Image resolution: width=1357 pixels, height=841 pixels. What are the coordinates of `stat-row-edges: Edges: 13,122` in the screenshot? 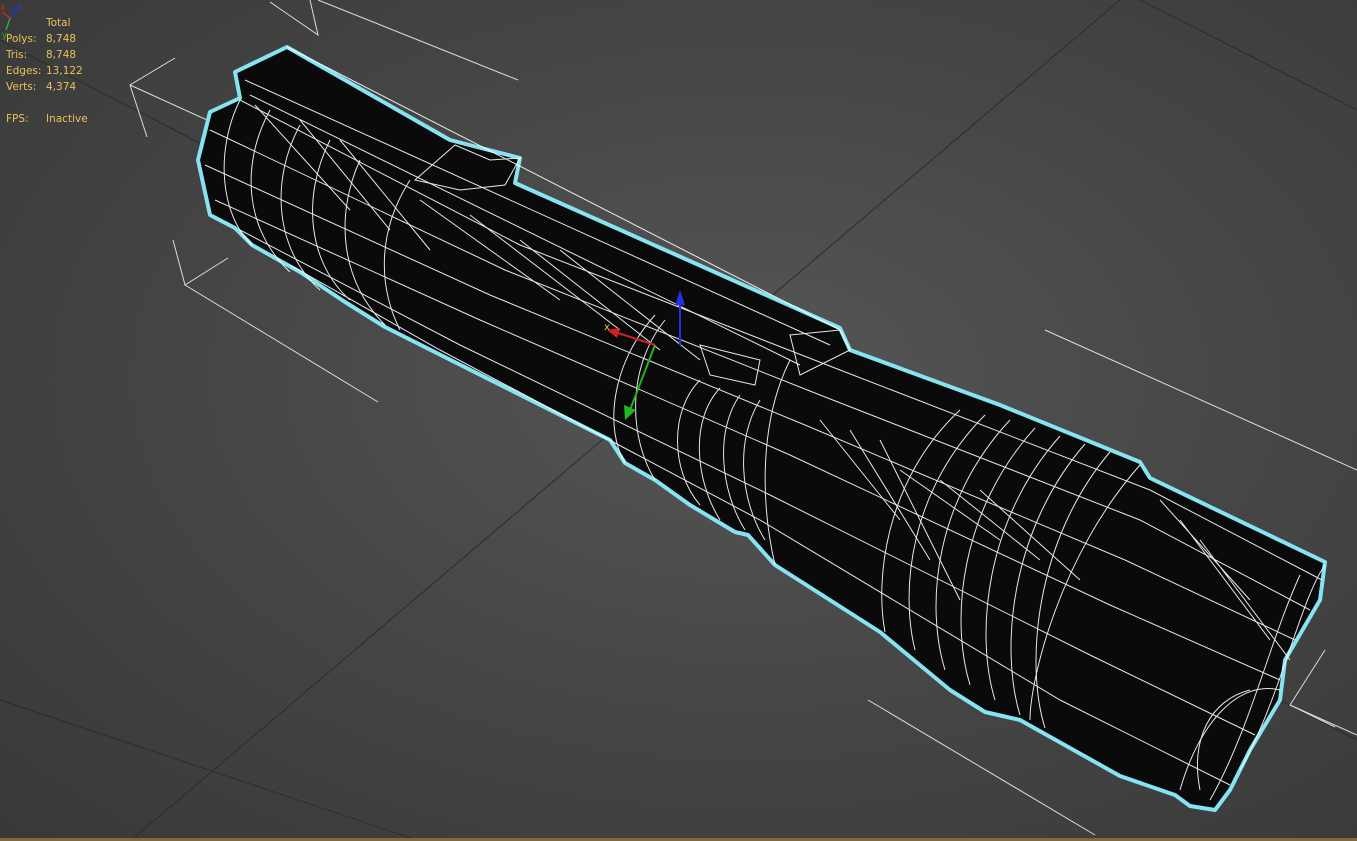 It's located at (47, 71).